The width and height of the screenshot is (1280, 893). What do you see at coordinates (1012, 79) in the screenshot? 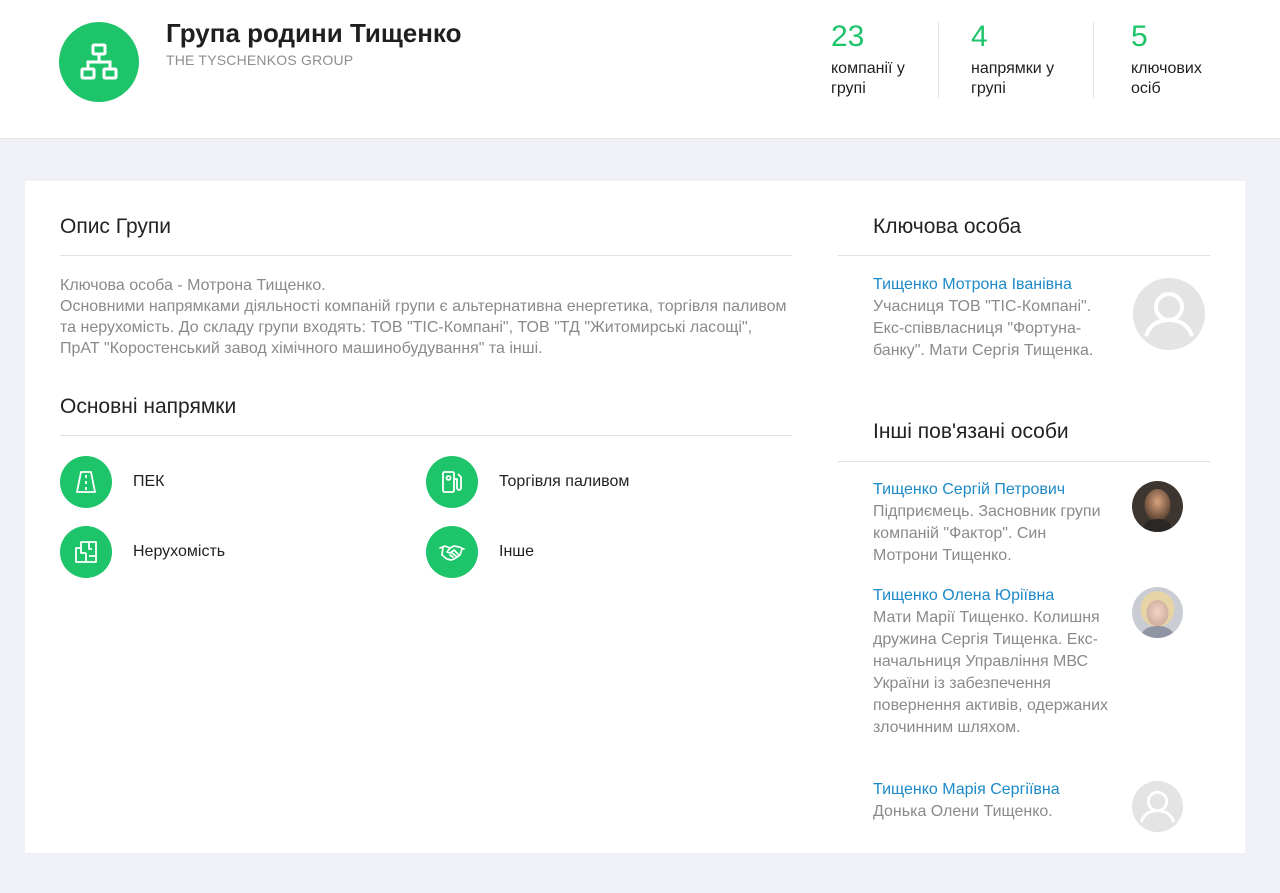
I see `stat-label: напрямки у групі` at bounding box center [1012, 79].